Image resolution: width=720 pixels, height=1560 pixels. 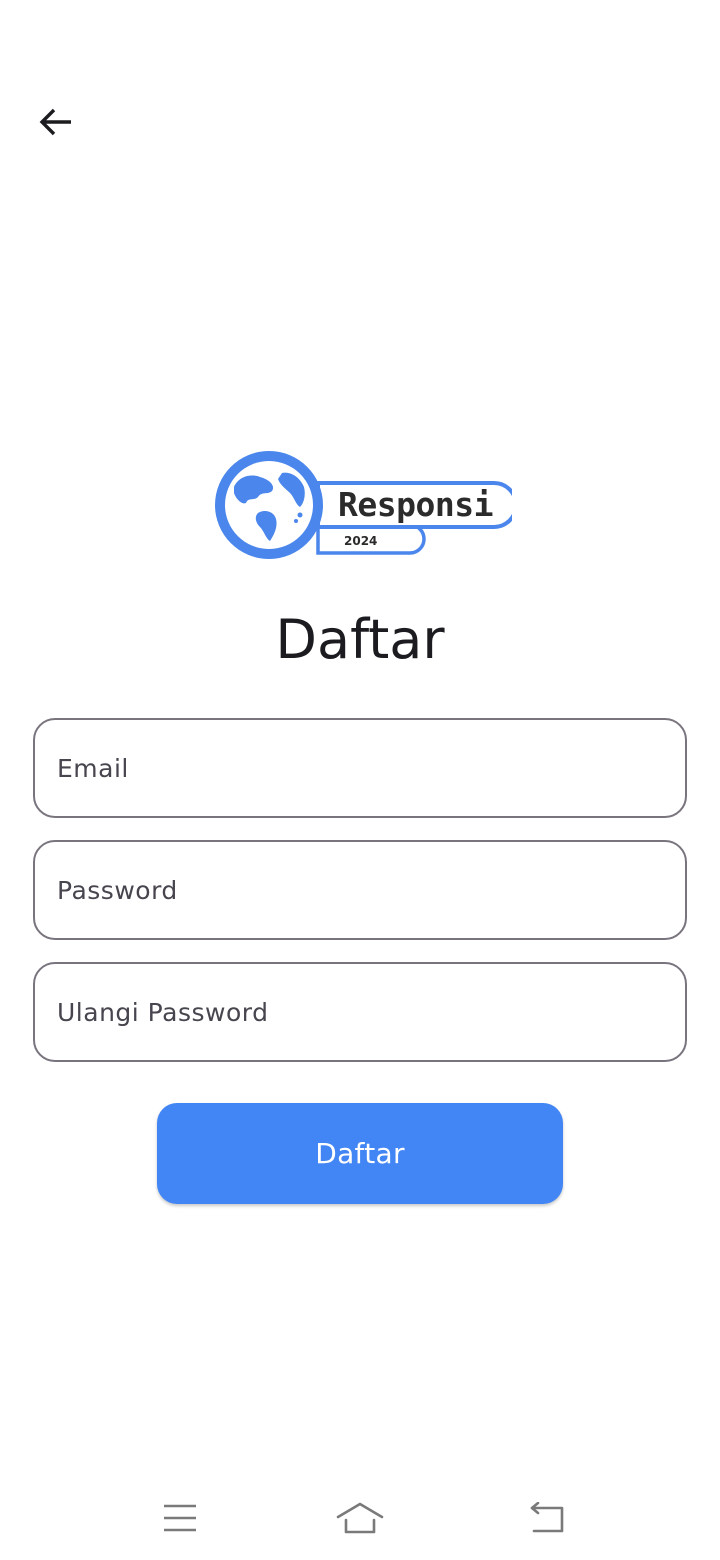 I want to click on app-logo: Responsi 2024, so click(x=363, y=507).